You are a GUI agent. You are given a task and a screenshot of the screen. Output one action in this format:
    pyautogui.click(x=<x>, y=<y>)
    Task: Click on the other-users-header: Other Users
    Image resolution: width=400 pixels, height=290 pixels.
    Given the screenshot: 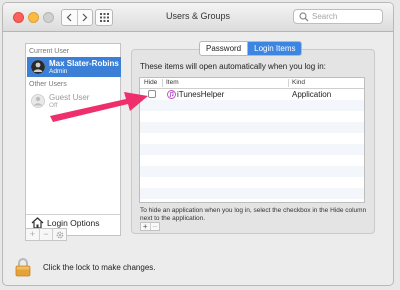 What is the action you would take?
    pyautogui.click(x=48, y=84)
    